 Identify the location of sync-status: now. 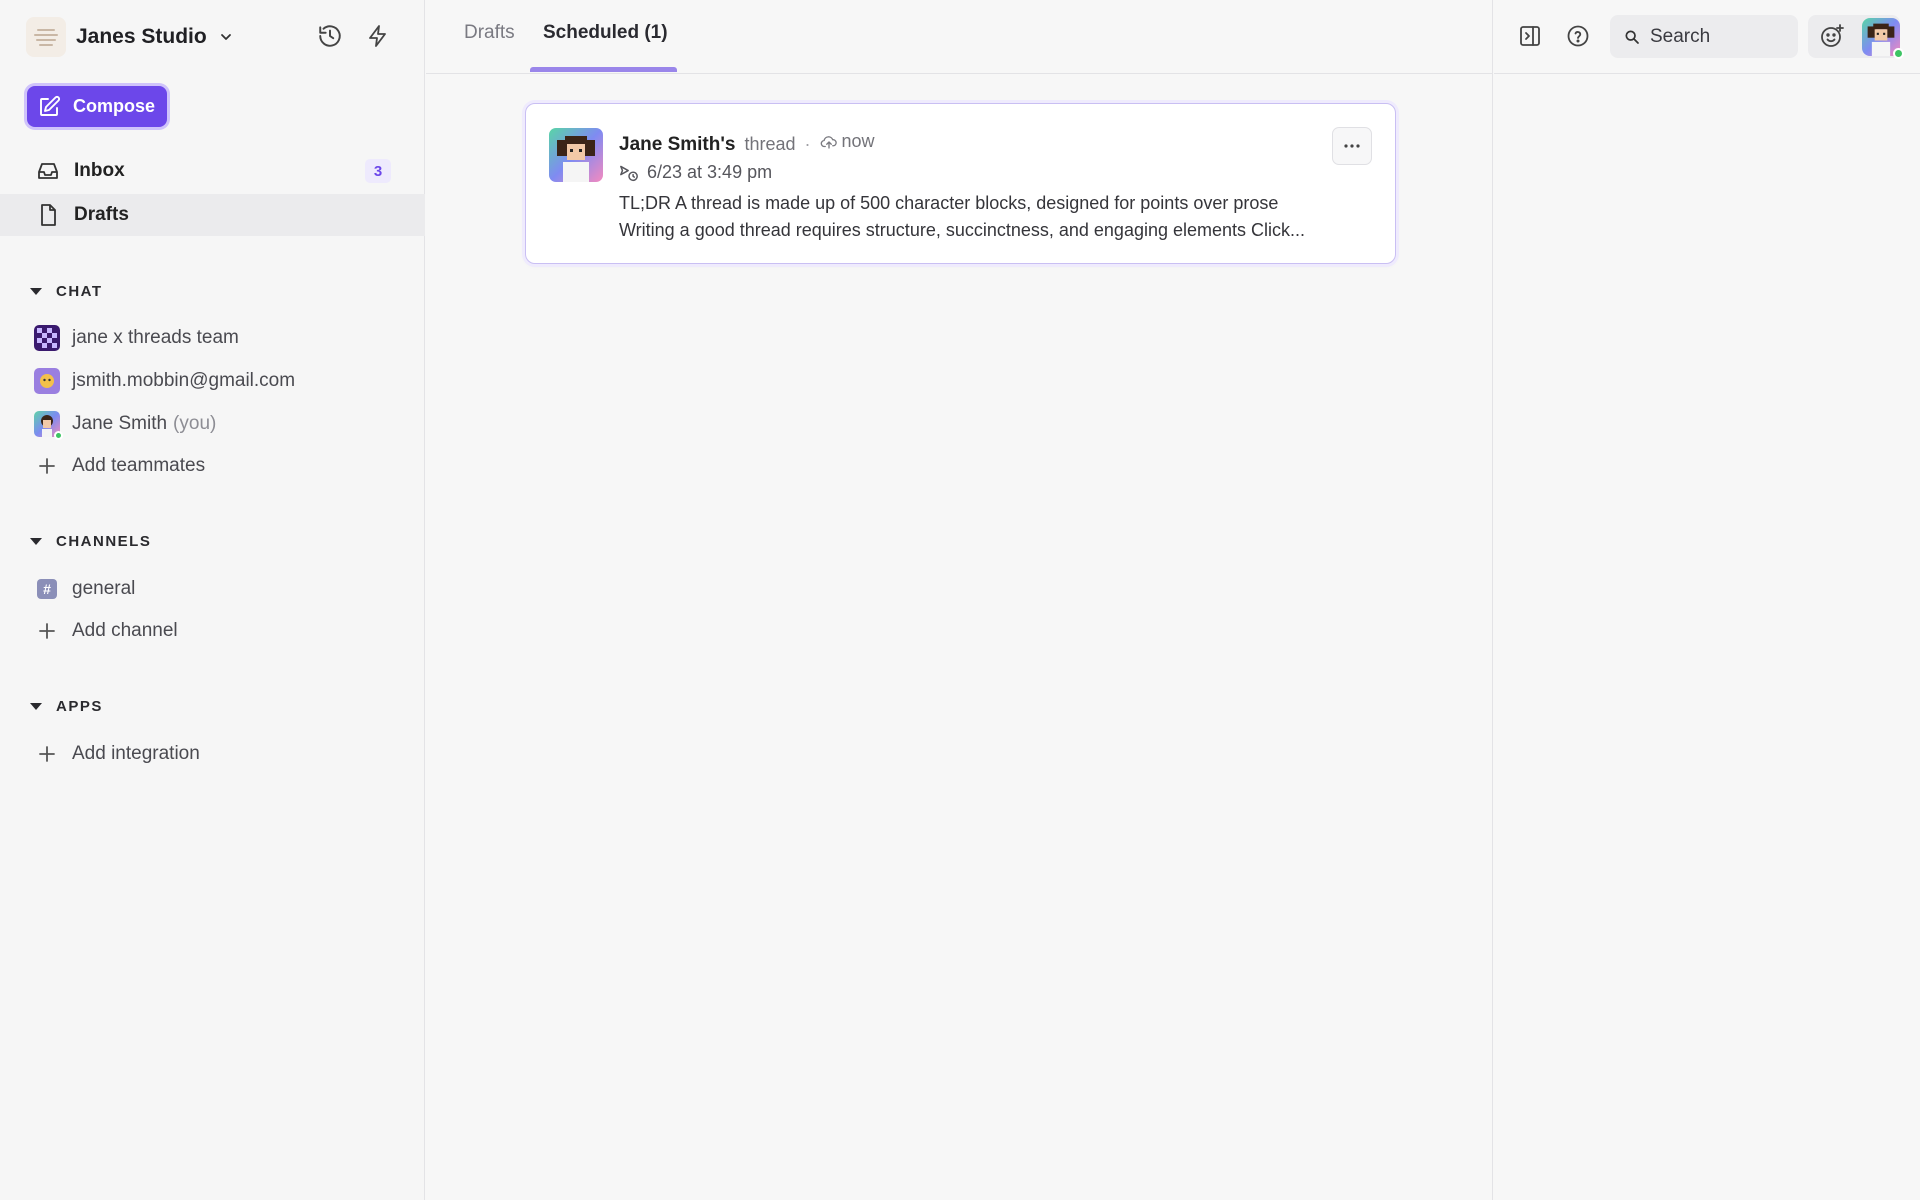
(847, 141).